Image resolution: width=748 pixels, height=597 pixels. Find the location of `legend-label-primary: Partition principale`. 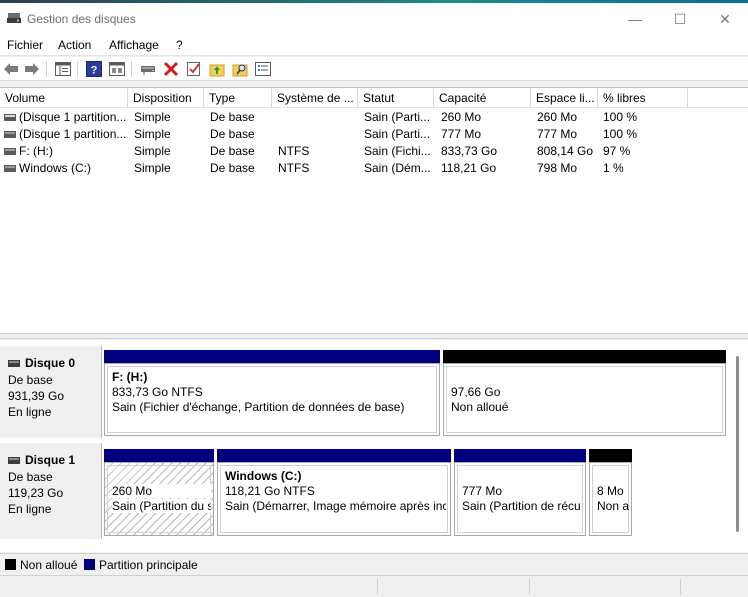

legend-label-primary: Partition principale is located at coordinates (148, 565).